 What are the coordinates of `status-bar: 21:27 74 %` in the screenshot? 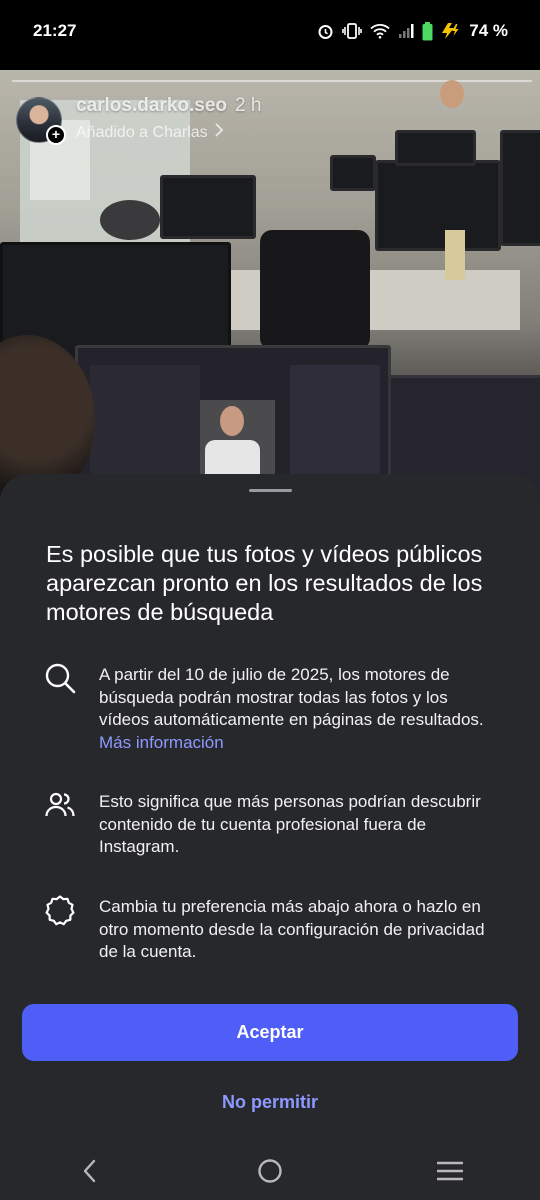 It's located at (270, 31).